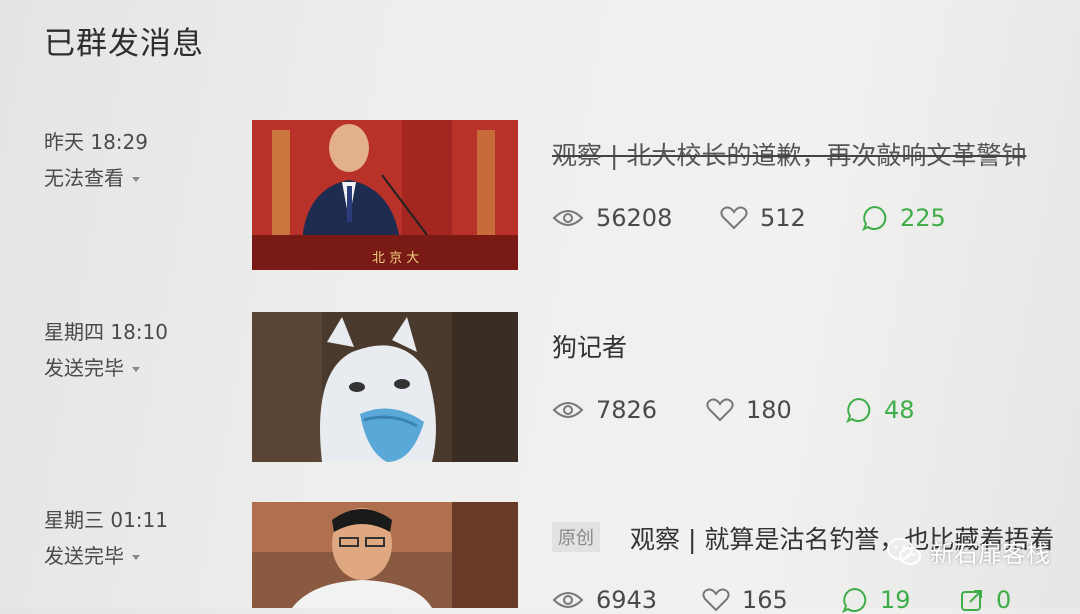 This screenshot has width=1080, height=614. Describe the element at coordinates (745, 600) in the screenshot. I see `like-count: 165` at that location.